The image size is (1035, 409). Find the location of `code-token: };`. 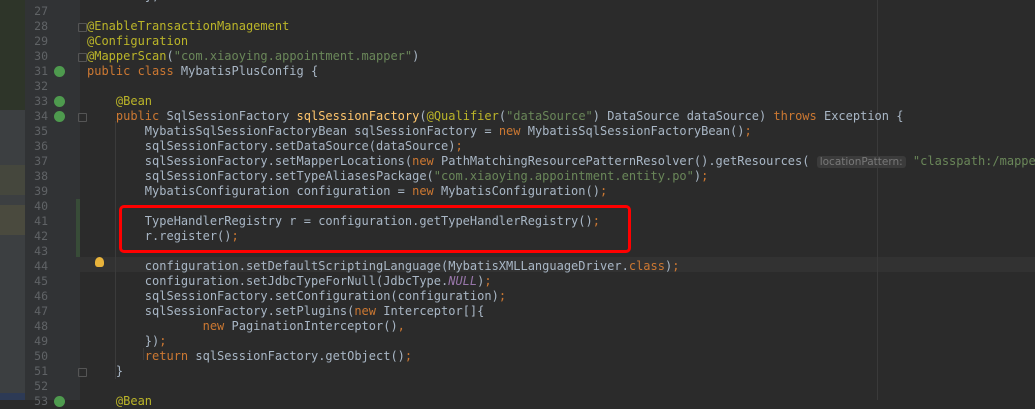

code-token: }; is located at coordinates (123, 1).